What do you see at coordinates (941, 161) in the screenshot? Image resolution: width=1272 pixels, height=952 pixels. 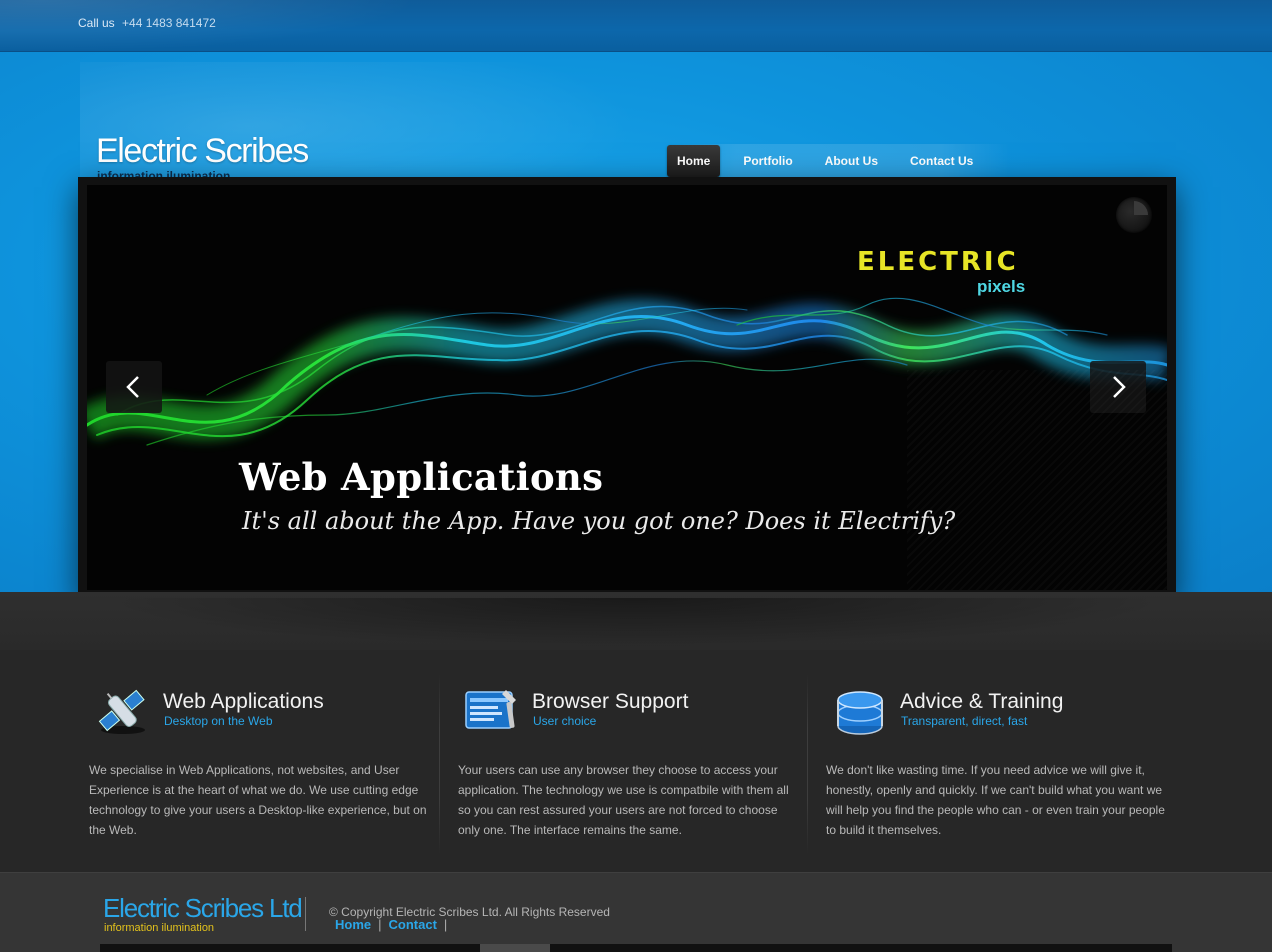 I see `nav-contact-us: Contact Us` at bounding box center [941, 161].